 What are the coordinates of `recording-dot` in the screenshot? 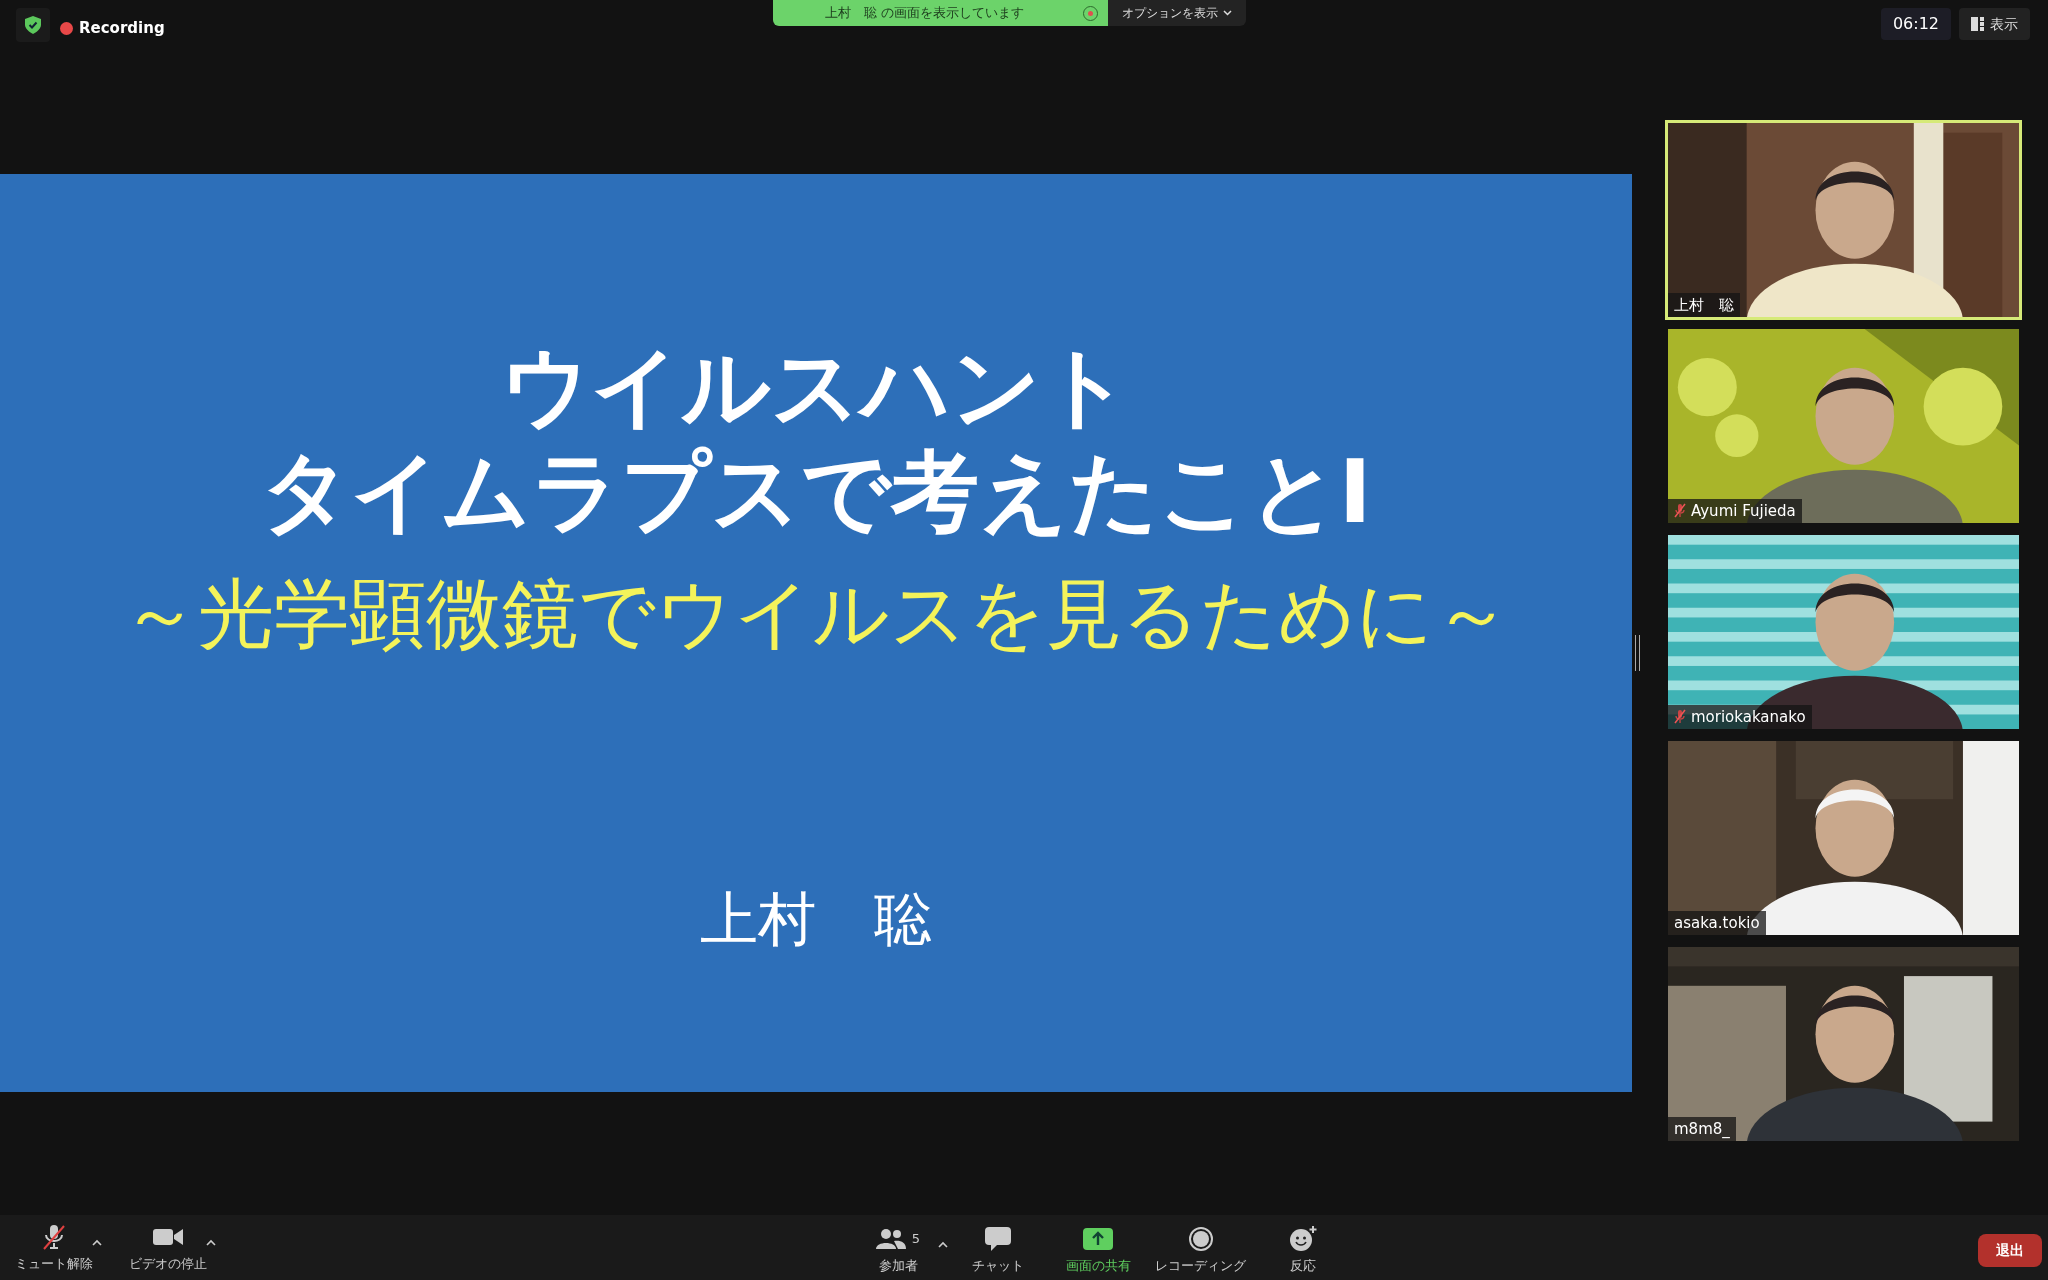 It's located at (66, 28).